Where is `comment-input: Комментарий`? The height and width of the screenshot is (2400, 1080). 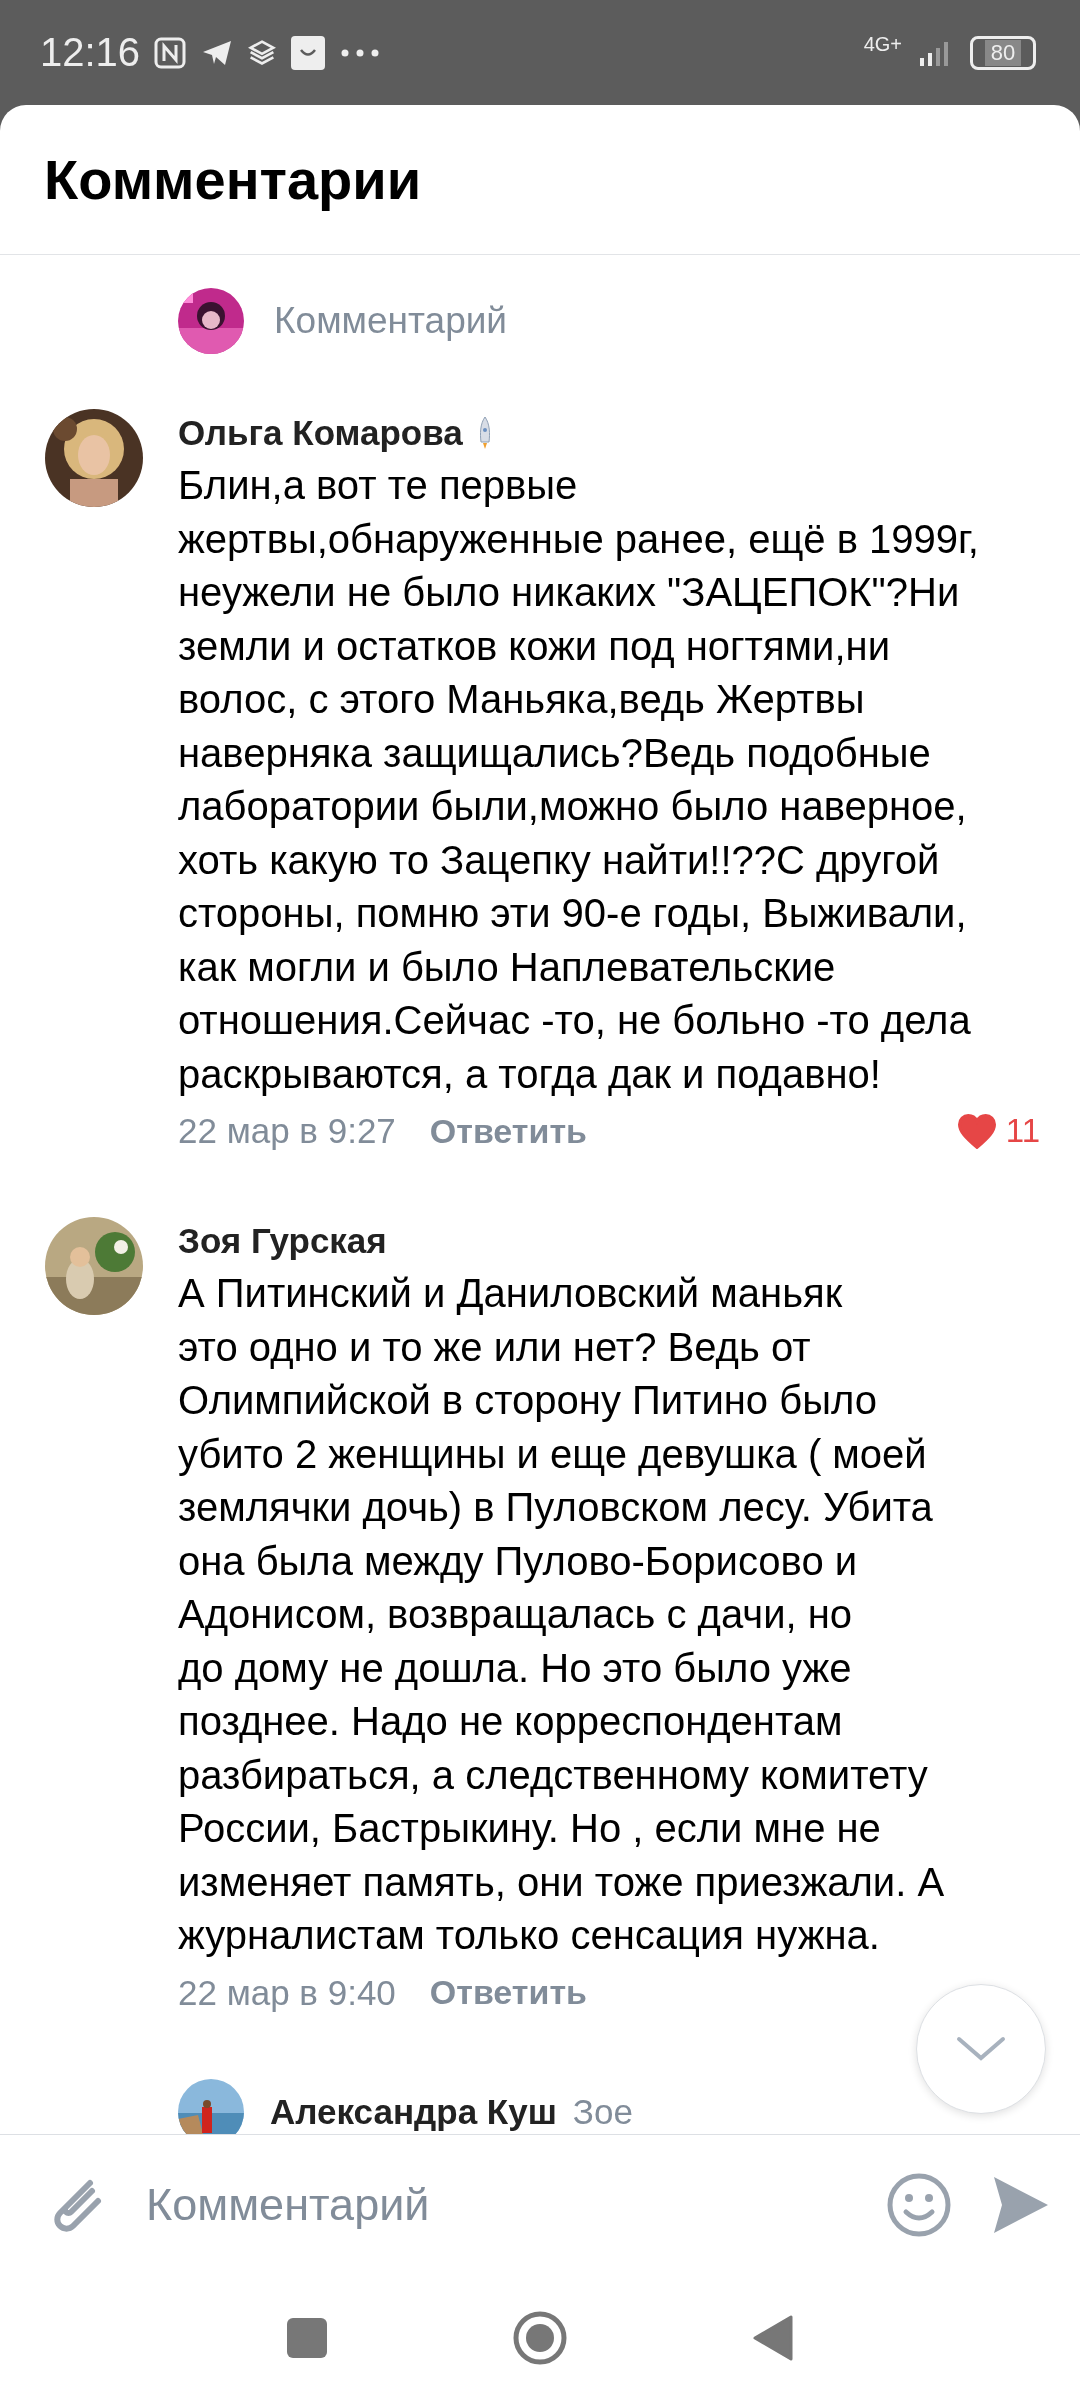 comment-input: Комментарий is located at coordinates (496, 2205).